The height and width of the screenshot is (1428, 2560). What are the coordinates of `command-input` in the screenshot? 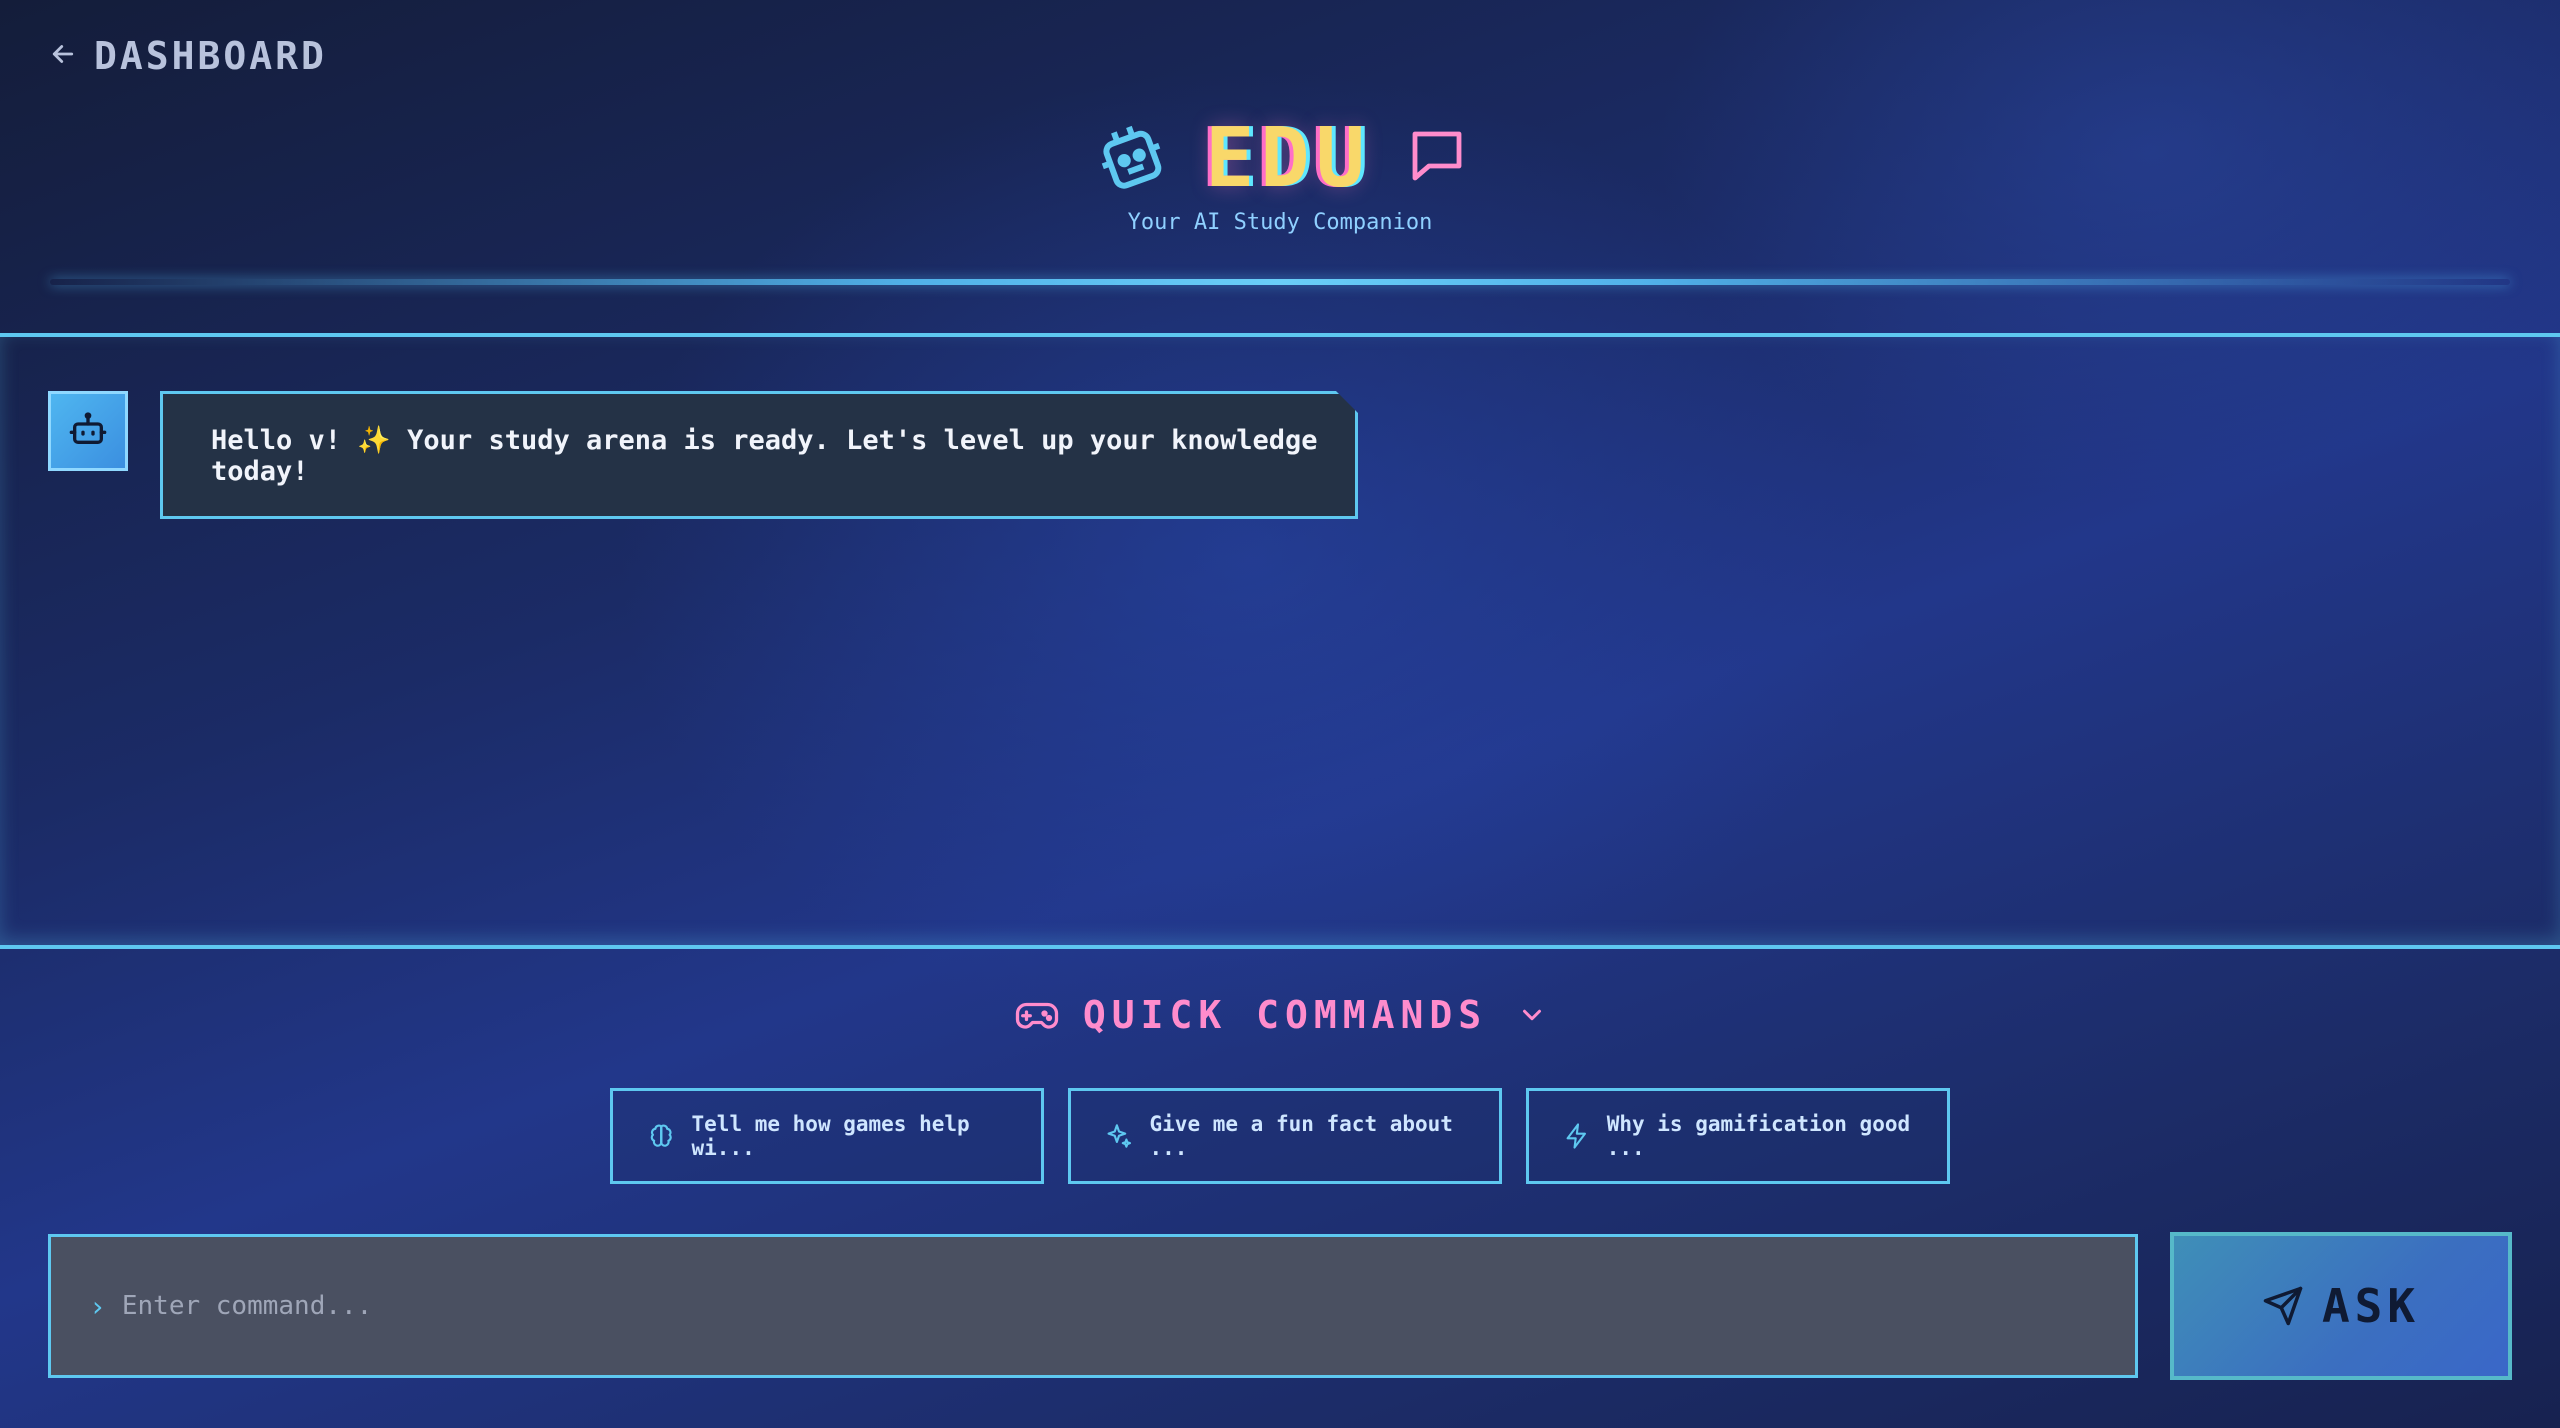 It's located at (1127, 1306).